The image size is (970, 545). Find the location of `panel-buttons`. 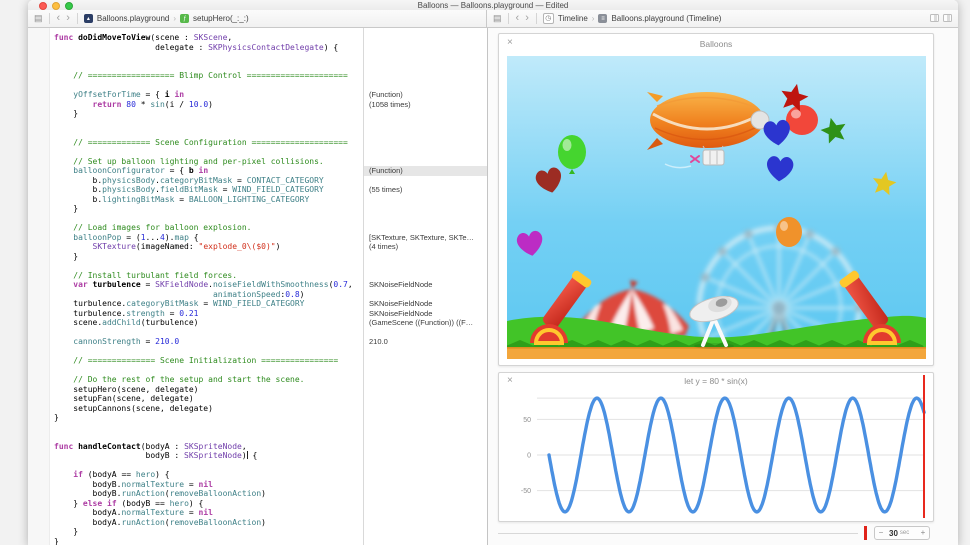

panel-buttons is located at coordinates (941, 18).